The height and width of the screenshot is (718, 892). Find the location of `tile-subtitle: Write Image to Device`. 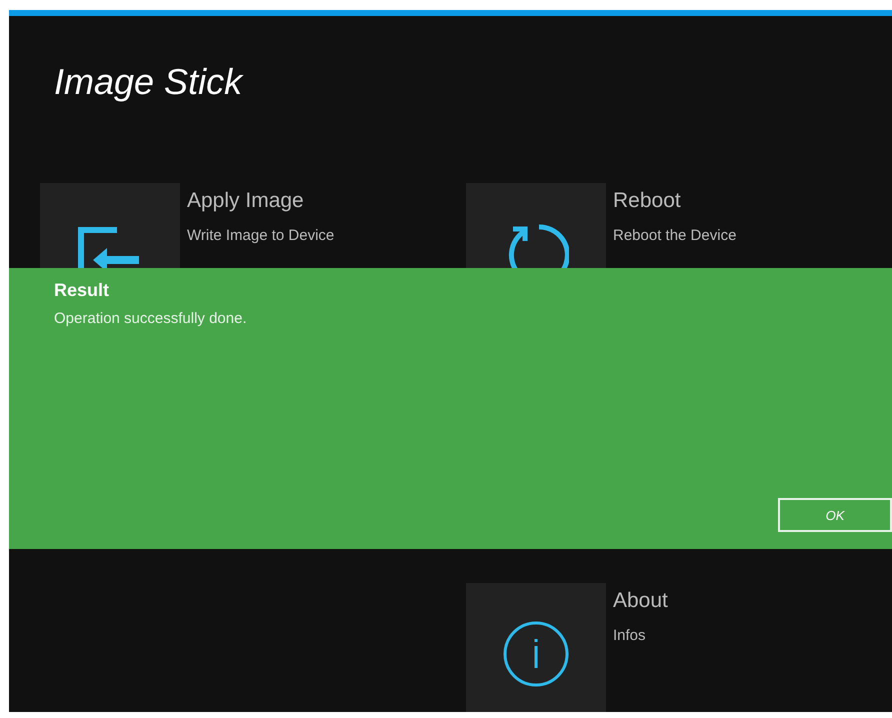

tile-subtitle: Write Image to Device is located at coordinates (260, 235).